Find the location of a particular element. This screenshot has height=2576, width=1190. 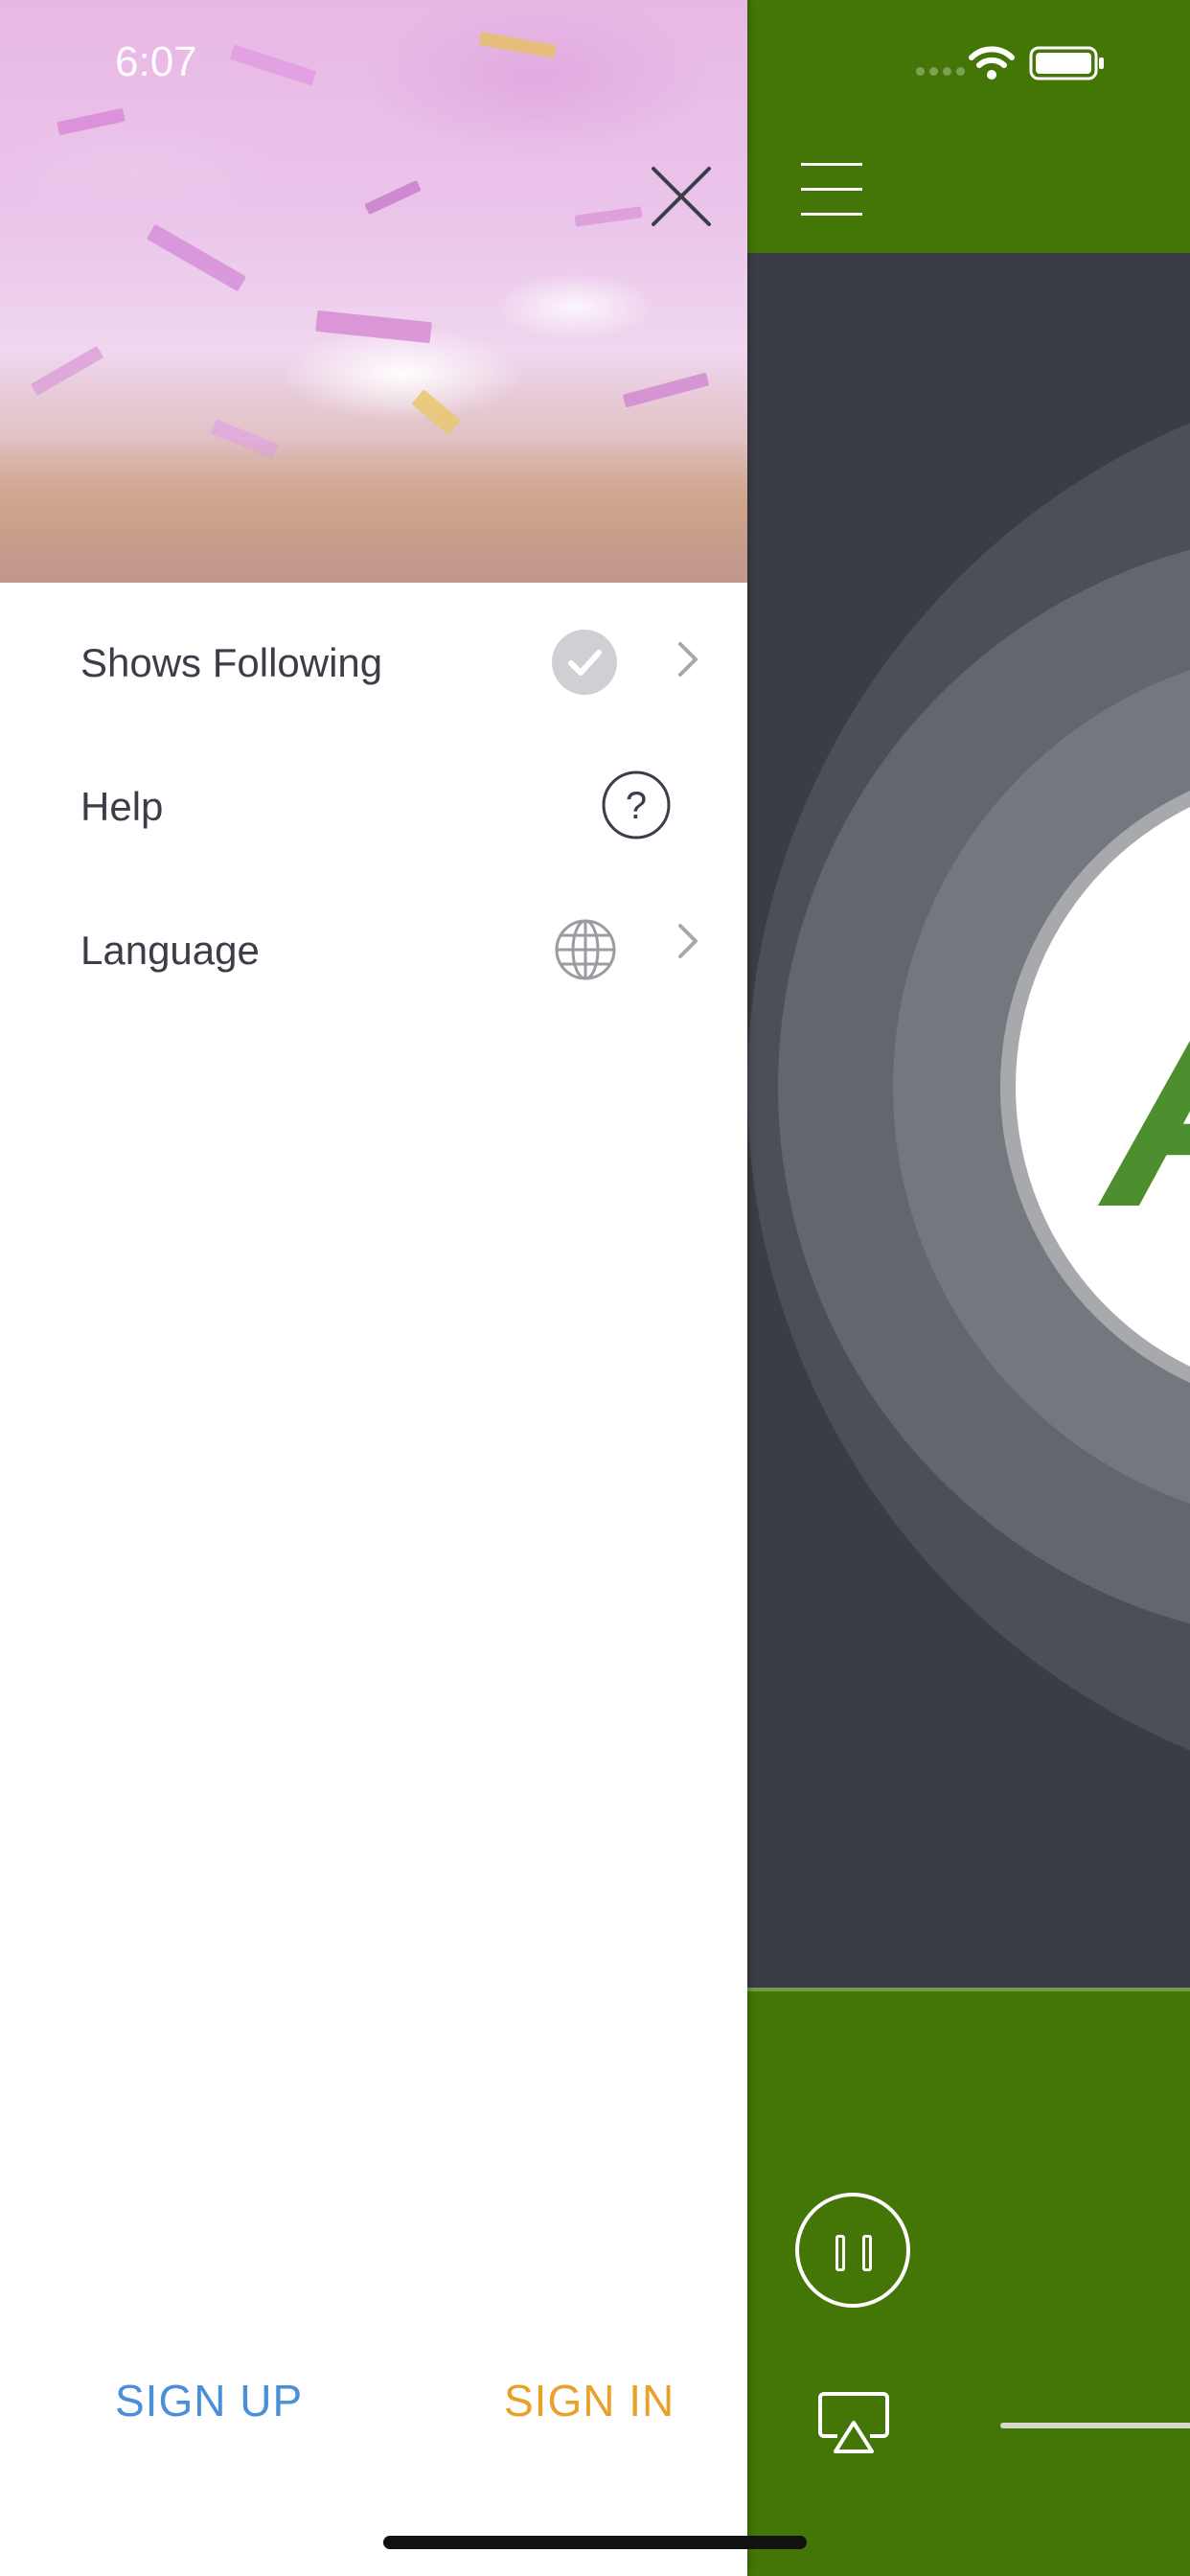

close-icon is located at coordinates (682, 196).